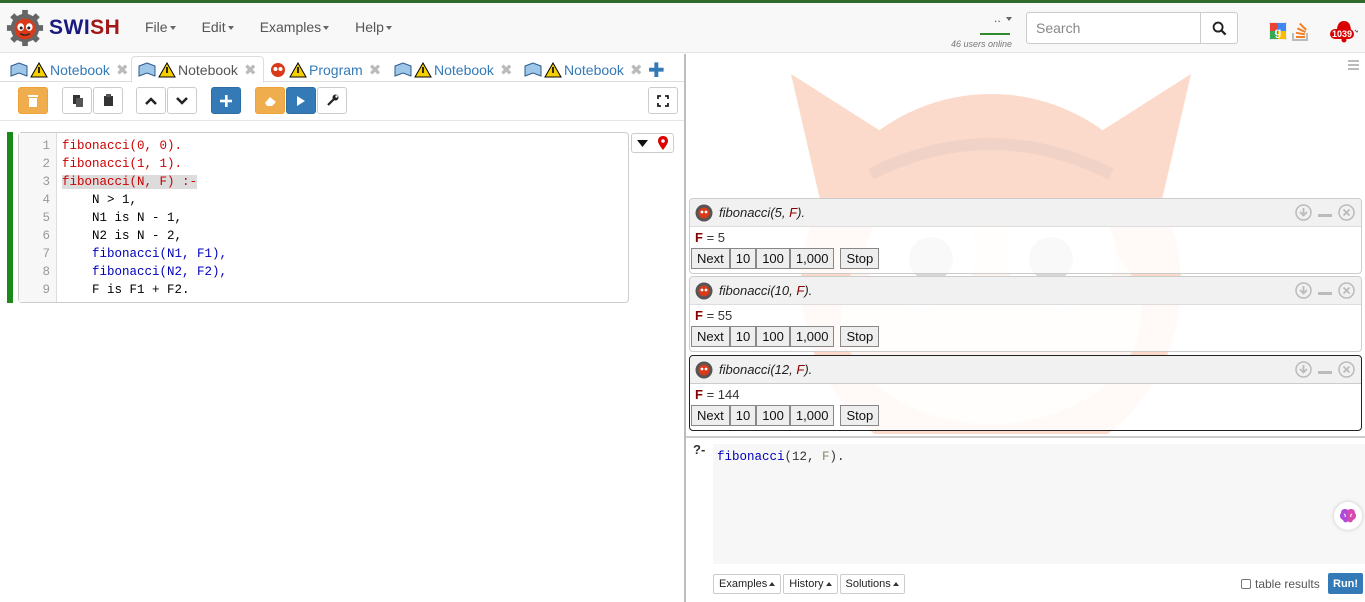 This screenshot has width=1365, height=602. Describe the element at coordinates (126, 290) in the screenshot. I see `code-line: F is F1 + F2.` at that location.